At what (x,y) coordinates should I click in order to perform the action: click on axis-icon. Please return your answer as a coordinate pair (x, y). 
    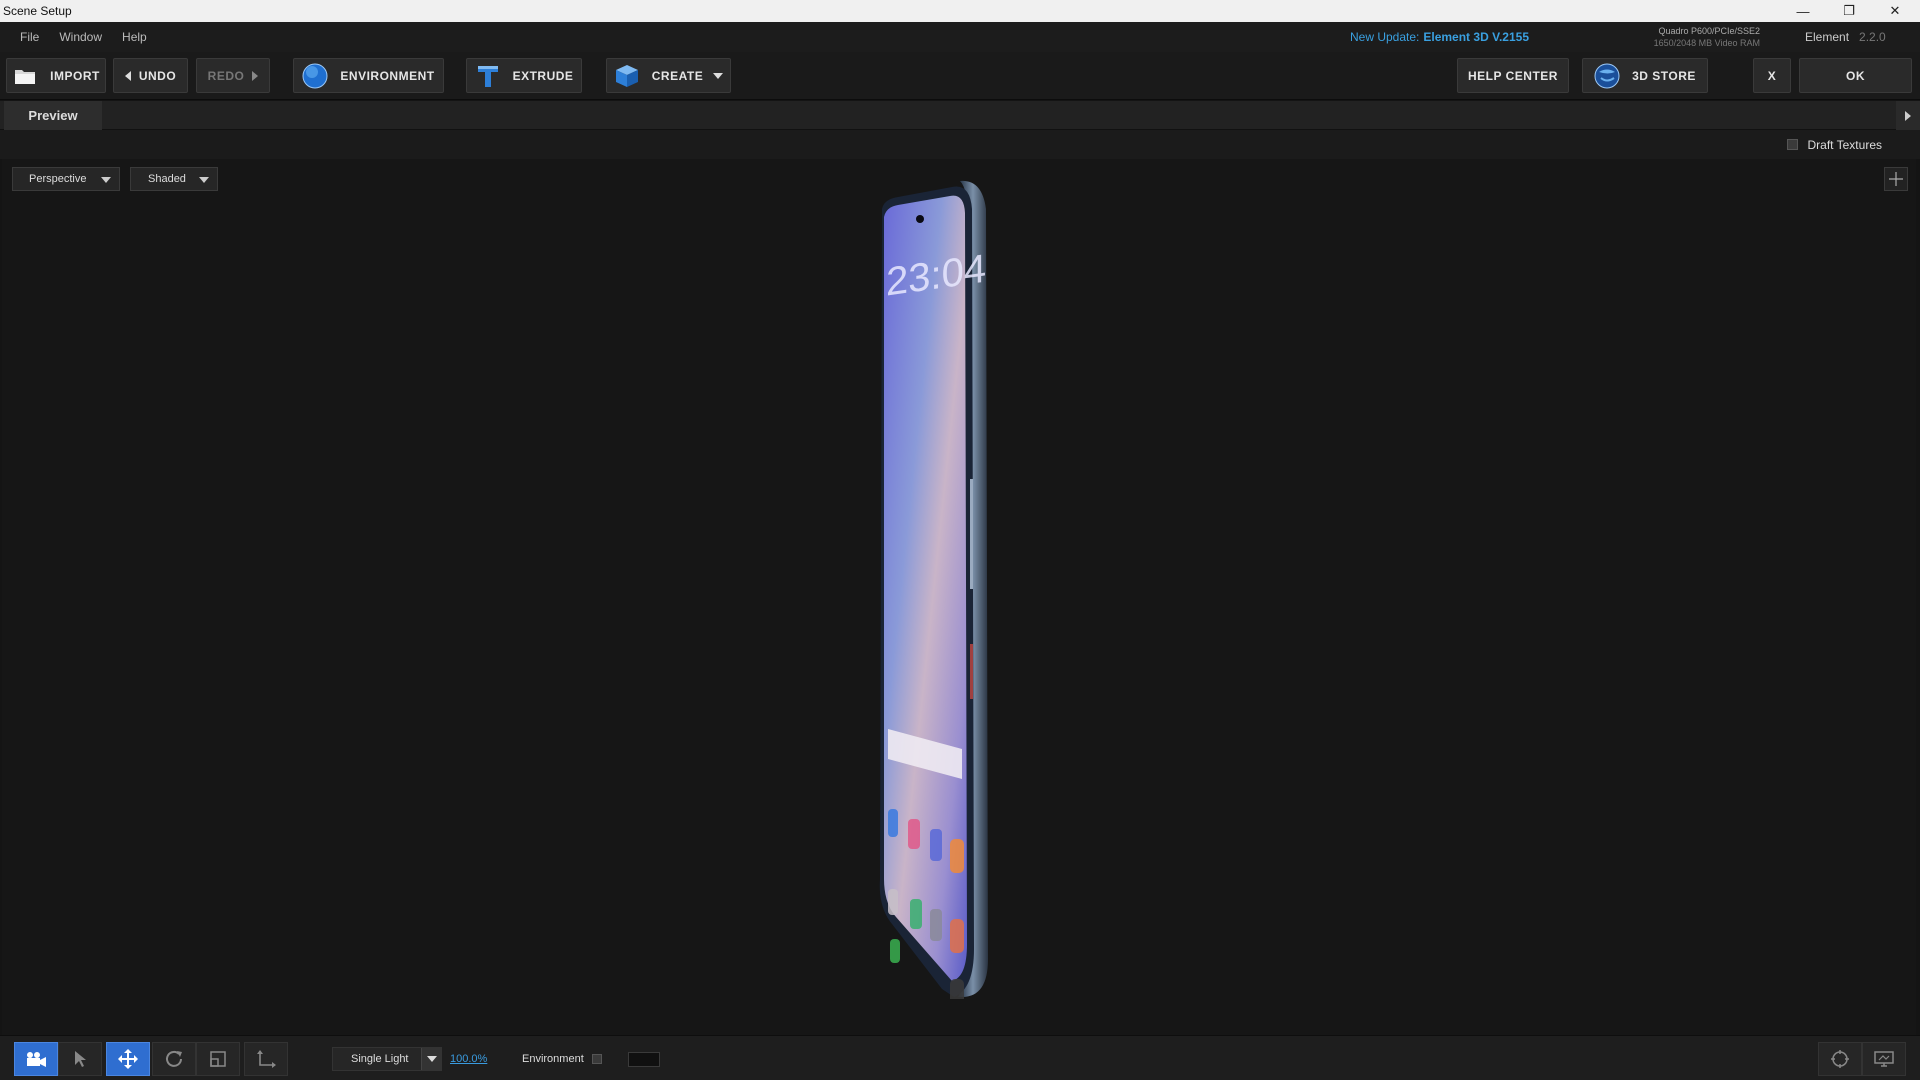
    Looking at the image, I should click on (266, 1059).